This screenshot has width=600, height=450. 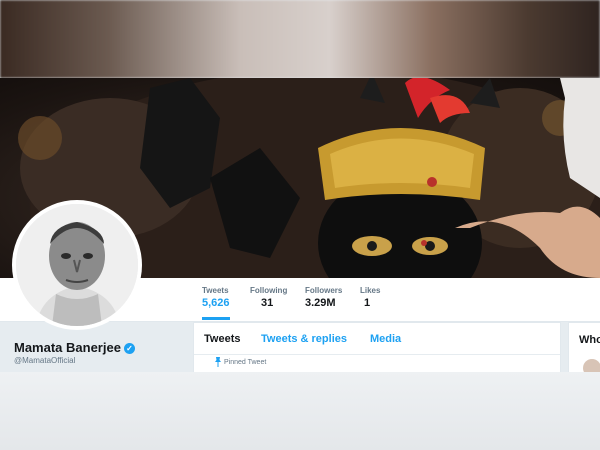 I want to click on stat-label: Following, so click(x=269, y=290).